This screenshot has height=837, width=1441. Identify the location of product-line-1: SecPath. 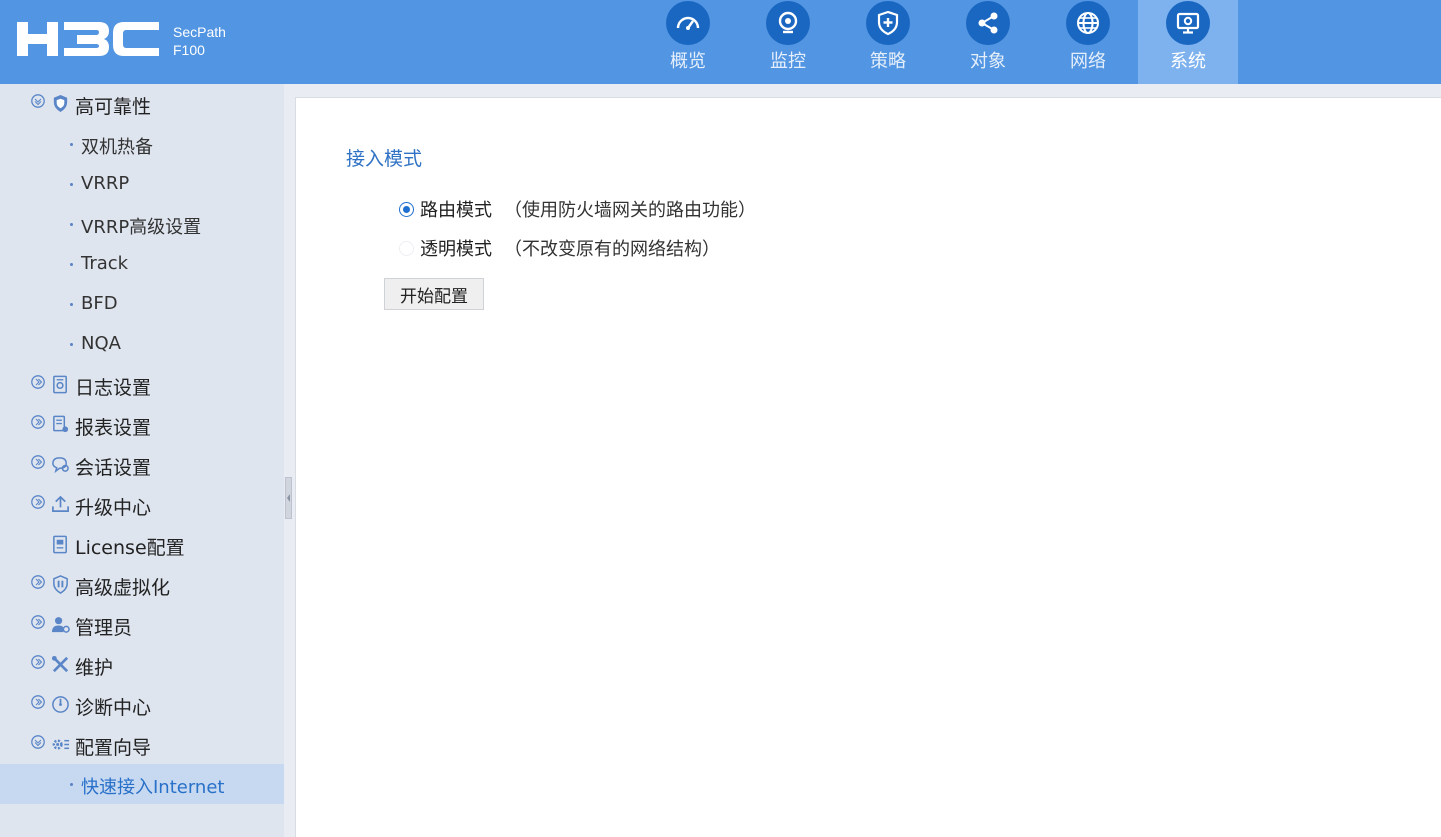
(199, 32).